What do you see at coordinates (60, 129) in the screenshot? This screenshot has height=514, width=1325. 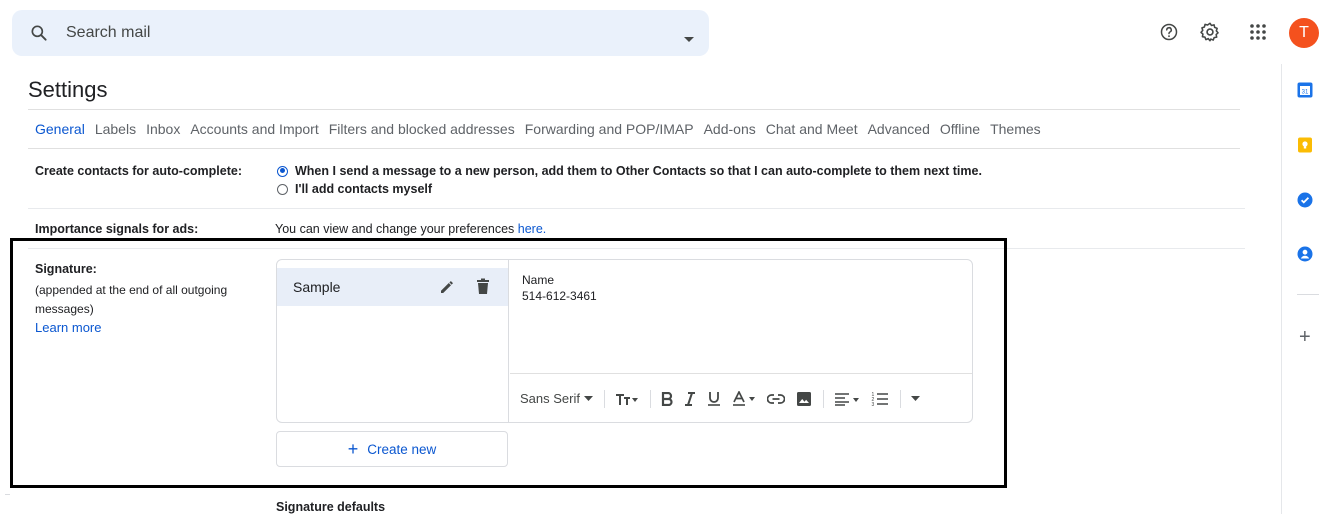 I see `tab-general: General` at bounding box center [60, 129].